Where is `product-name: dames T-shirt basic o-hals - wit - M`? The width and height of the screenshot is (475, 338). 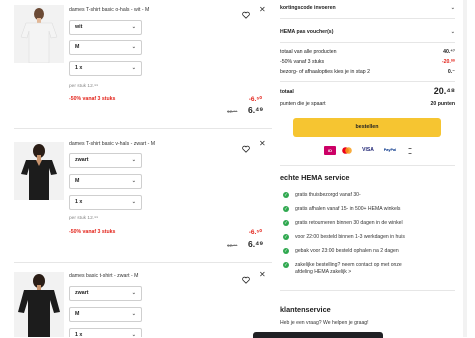 product-name: dames T-shirt basic o-hals - wit - M is located at coordinates (109, 10).